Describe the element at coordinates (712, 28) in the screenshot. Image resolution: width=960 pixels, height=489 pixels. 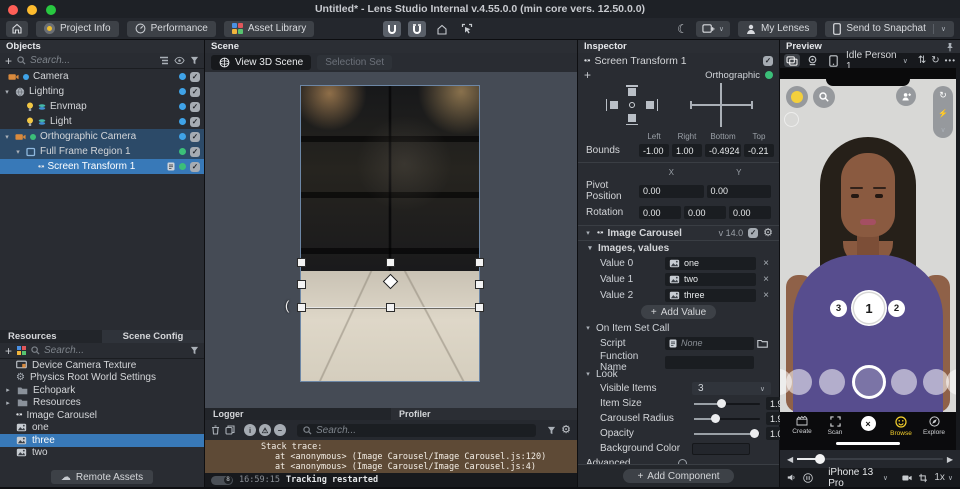
I see `capture-button: ∨` at that location.